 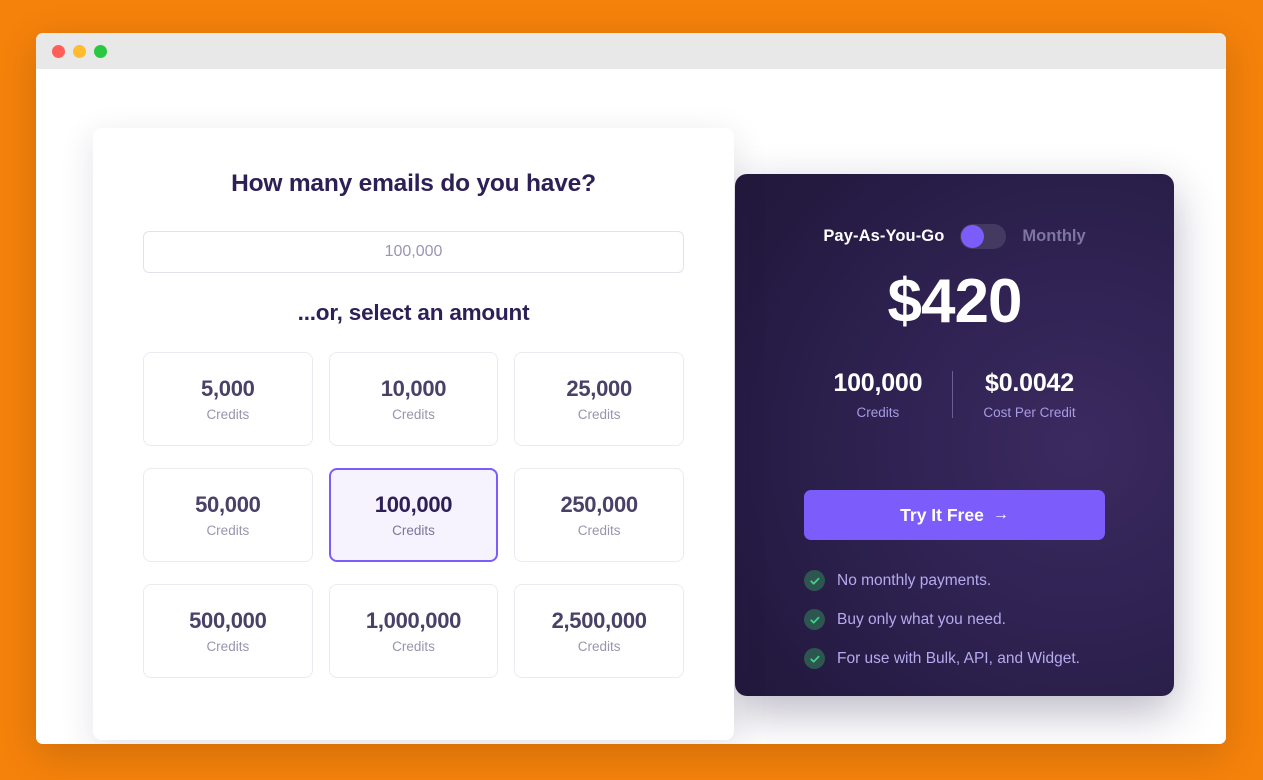 What do you see at coordinates (942, 514) in the screenshot?
I see `cta-label: Try It Free` at bounding box center [942, 514].